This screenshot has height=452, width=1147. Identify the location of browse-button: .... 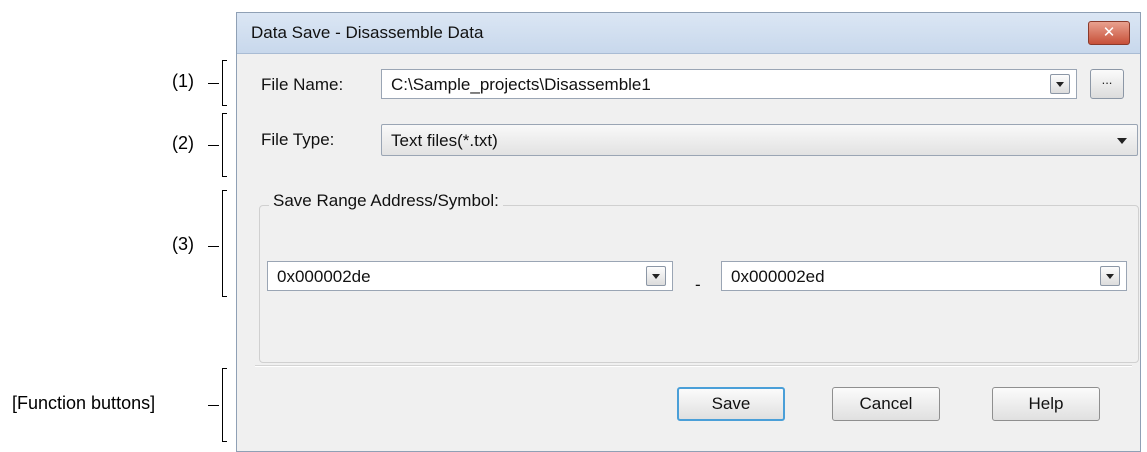
(1107, 84).